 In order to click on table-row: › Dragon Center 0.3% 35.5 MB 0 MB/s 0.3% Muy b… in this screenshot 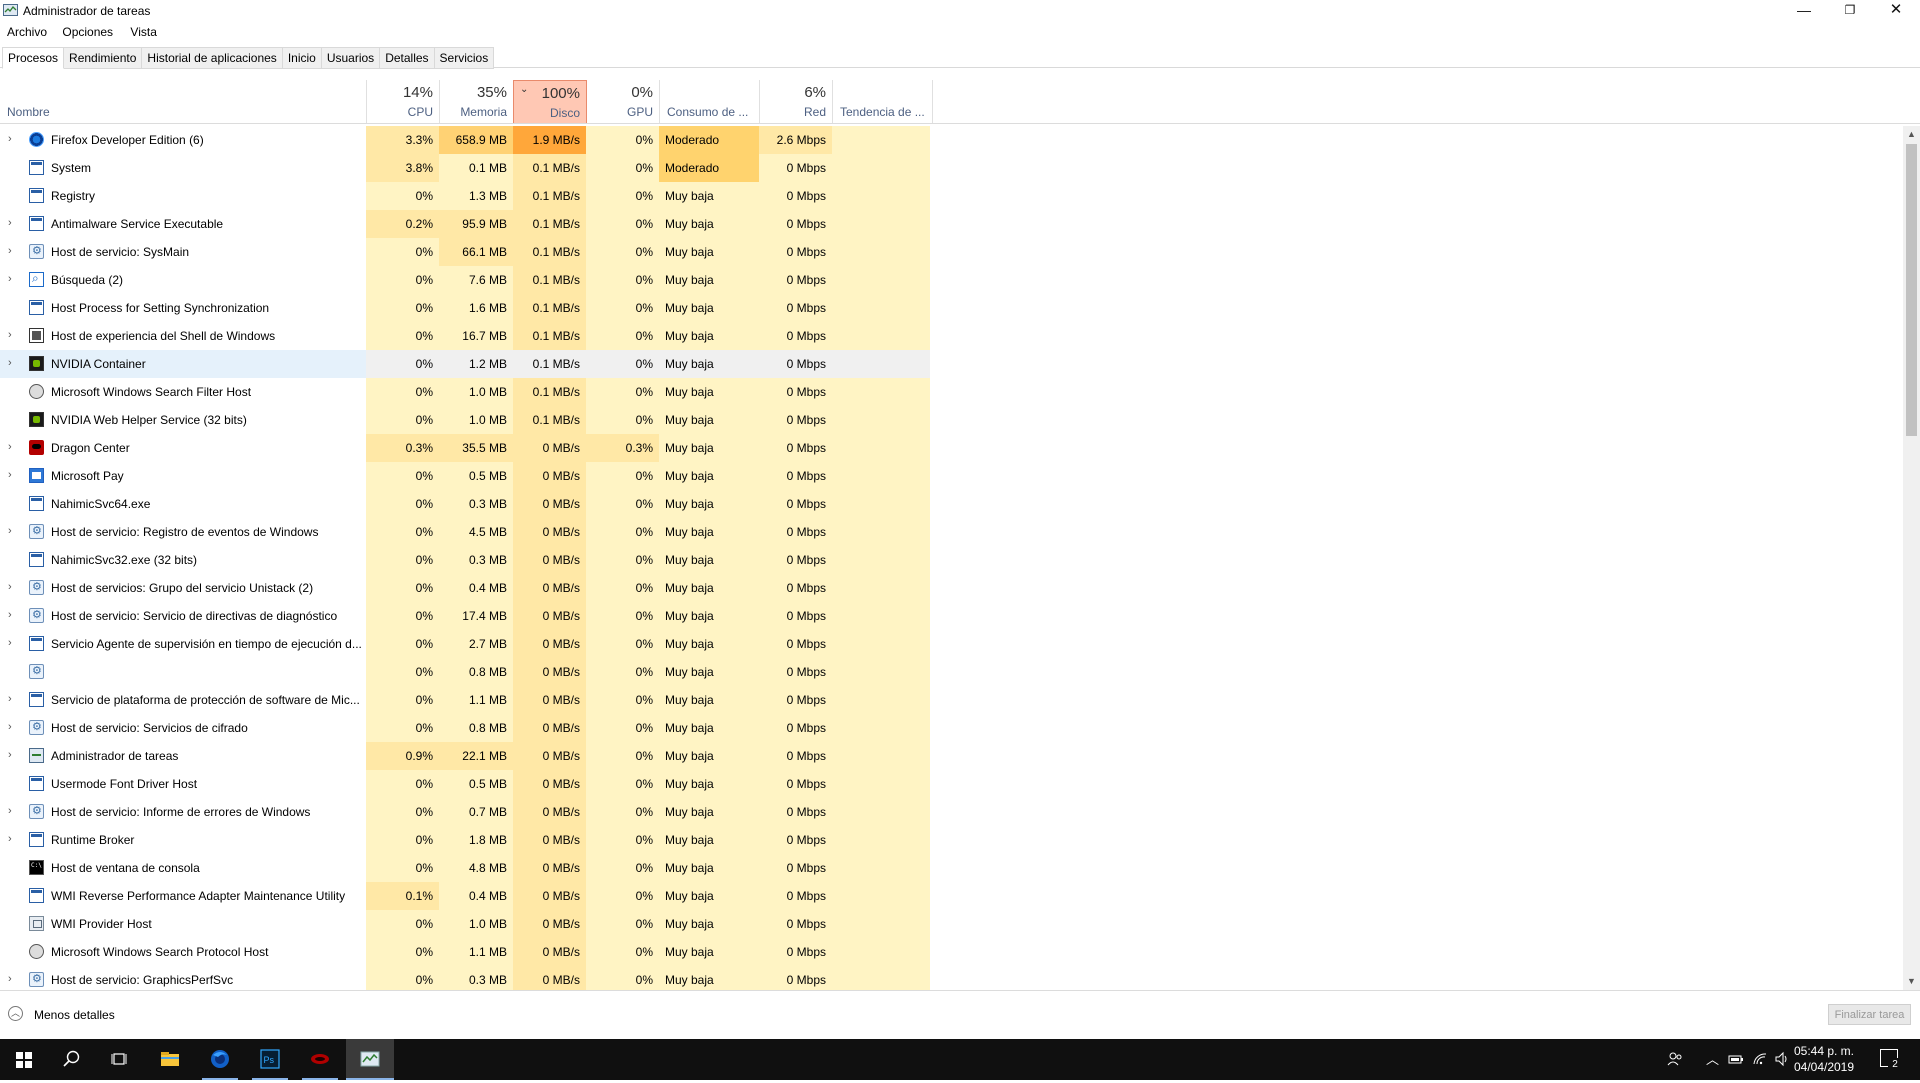, I will do `click(465, 448)`.